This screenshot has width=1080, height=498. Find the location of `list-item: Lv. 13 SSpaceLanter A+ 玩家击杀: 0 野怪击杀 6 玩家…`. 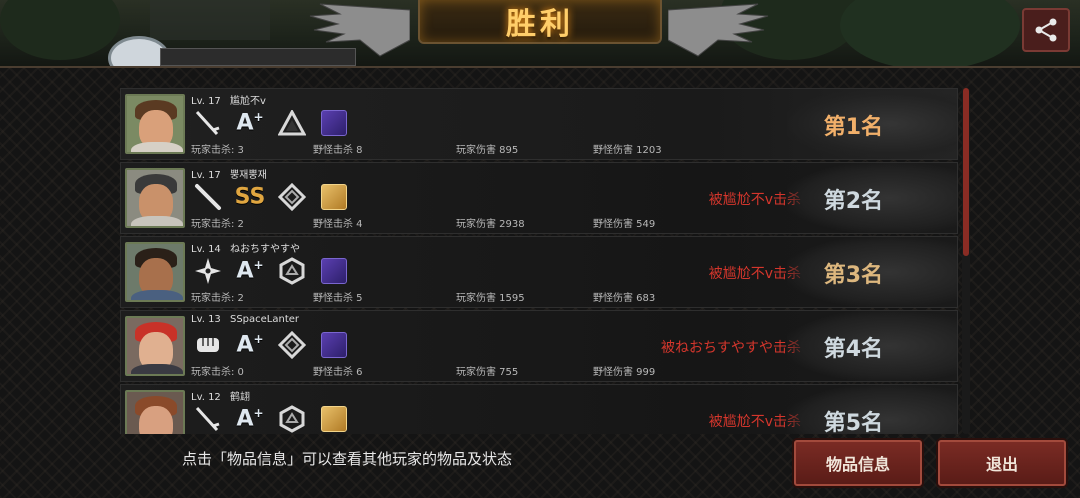

list-item: Lv. 13 SSpaceLanter A+ 玩家击杀: 0 野怪击杀 6 玩家… is located at coordinates (539, 346).